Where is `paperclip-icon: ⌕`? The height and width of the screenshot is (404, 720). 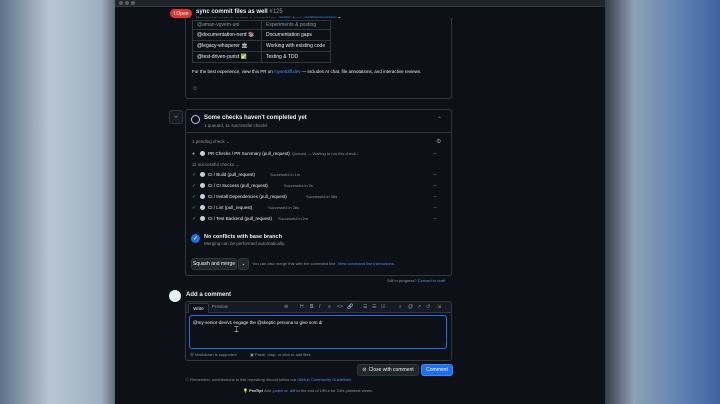 paperclip-icon: ⌕ is located at coordinates (400, 307).